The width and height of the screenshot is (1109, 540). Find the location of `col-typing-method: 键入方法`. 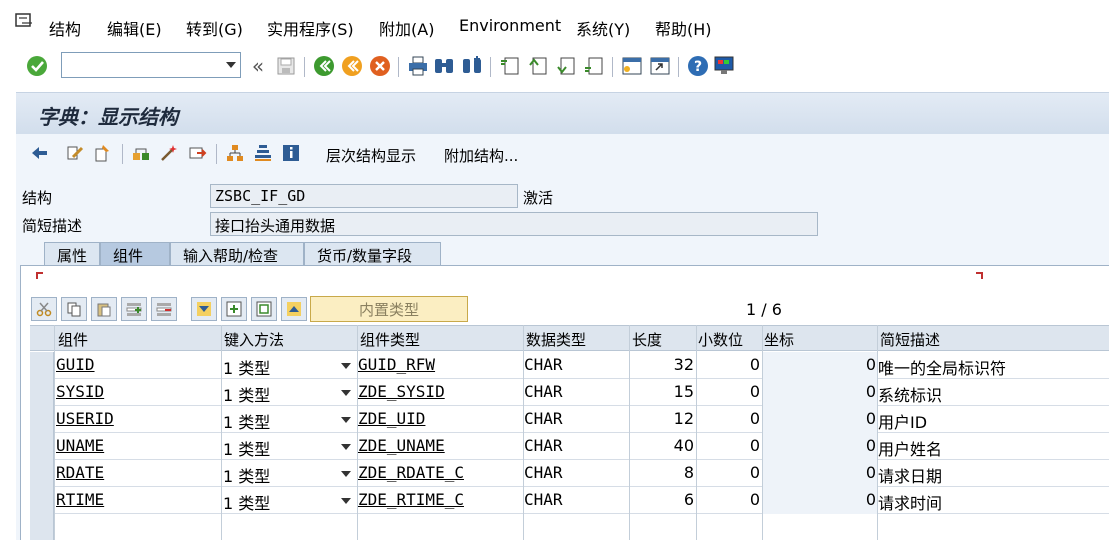

col-typing-method: 键入方法 is located at coordinates (254, 339).